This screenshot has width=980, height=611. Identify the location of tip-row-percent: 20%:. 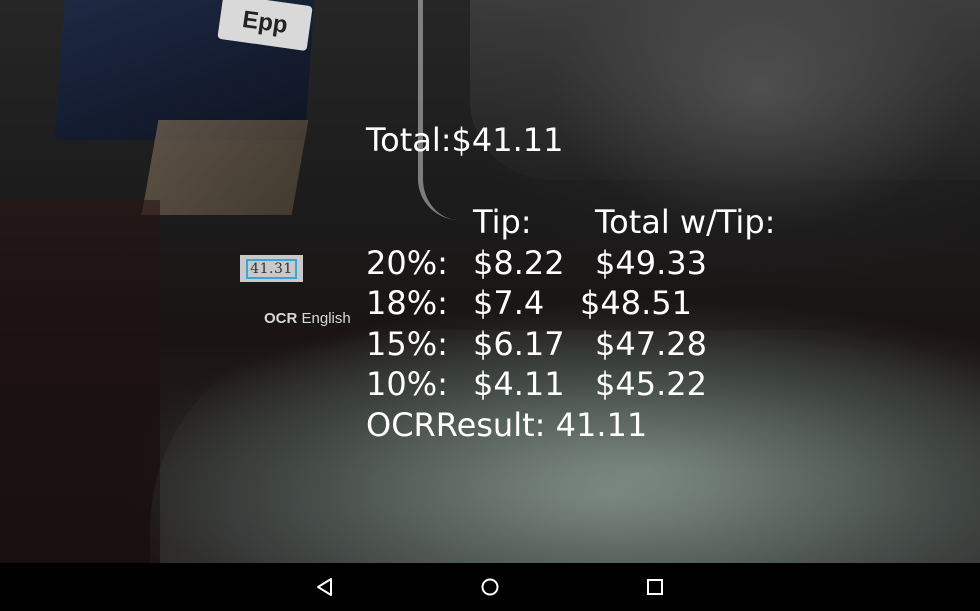
(407, 263).